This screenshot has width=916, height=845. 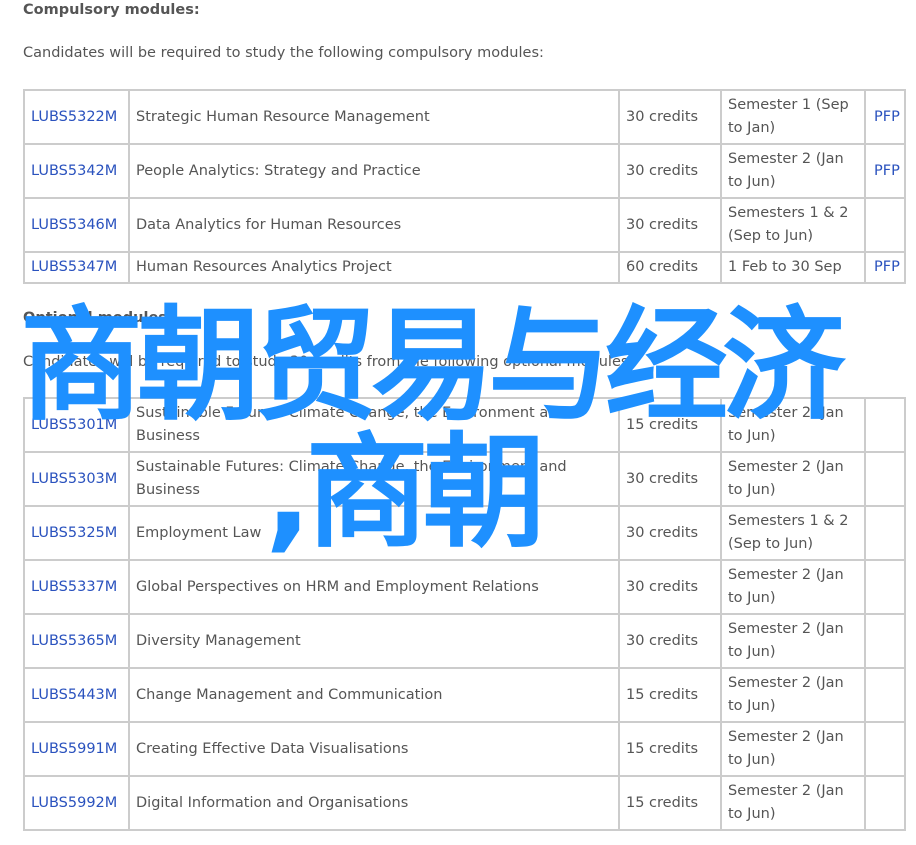 I want to click on module-code-link: LUBS5325M, so click(x=74, y=533).